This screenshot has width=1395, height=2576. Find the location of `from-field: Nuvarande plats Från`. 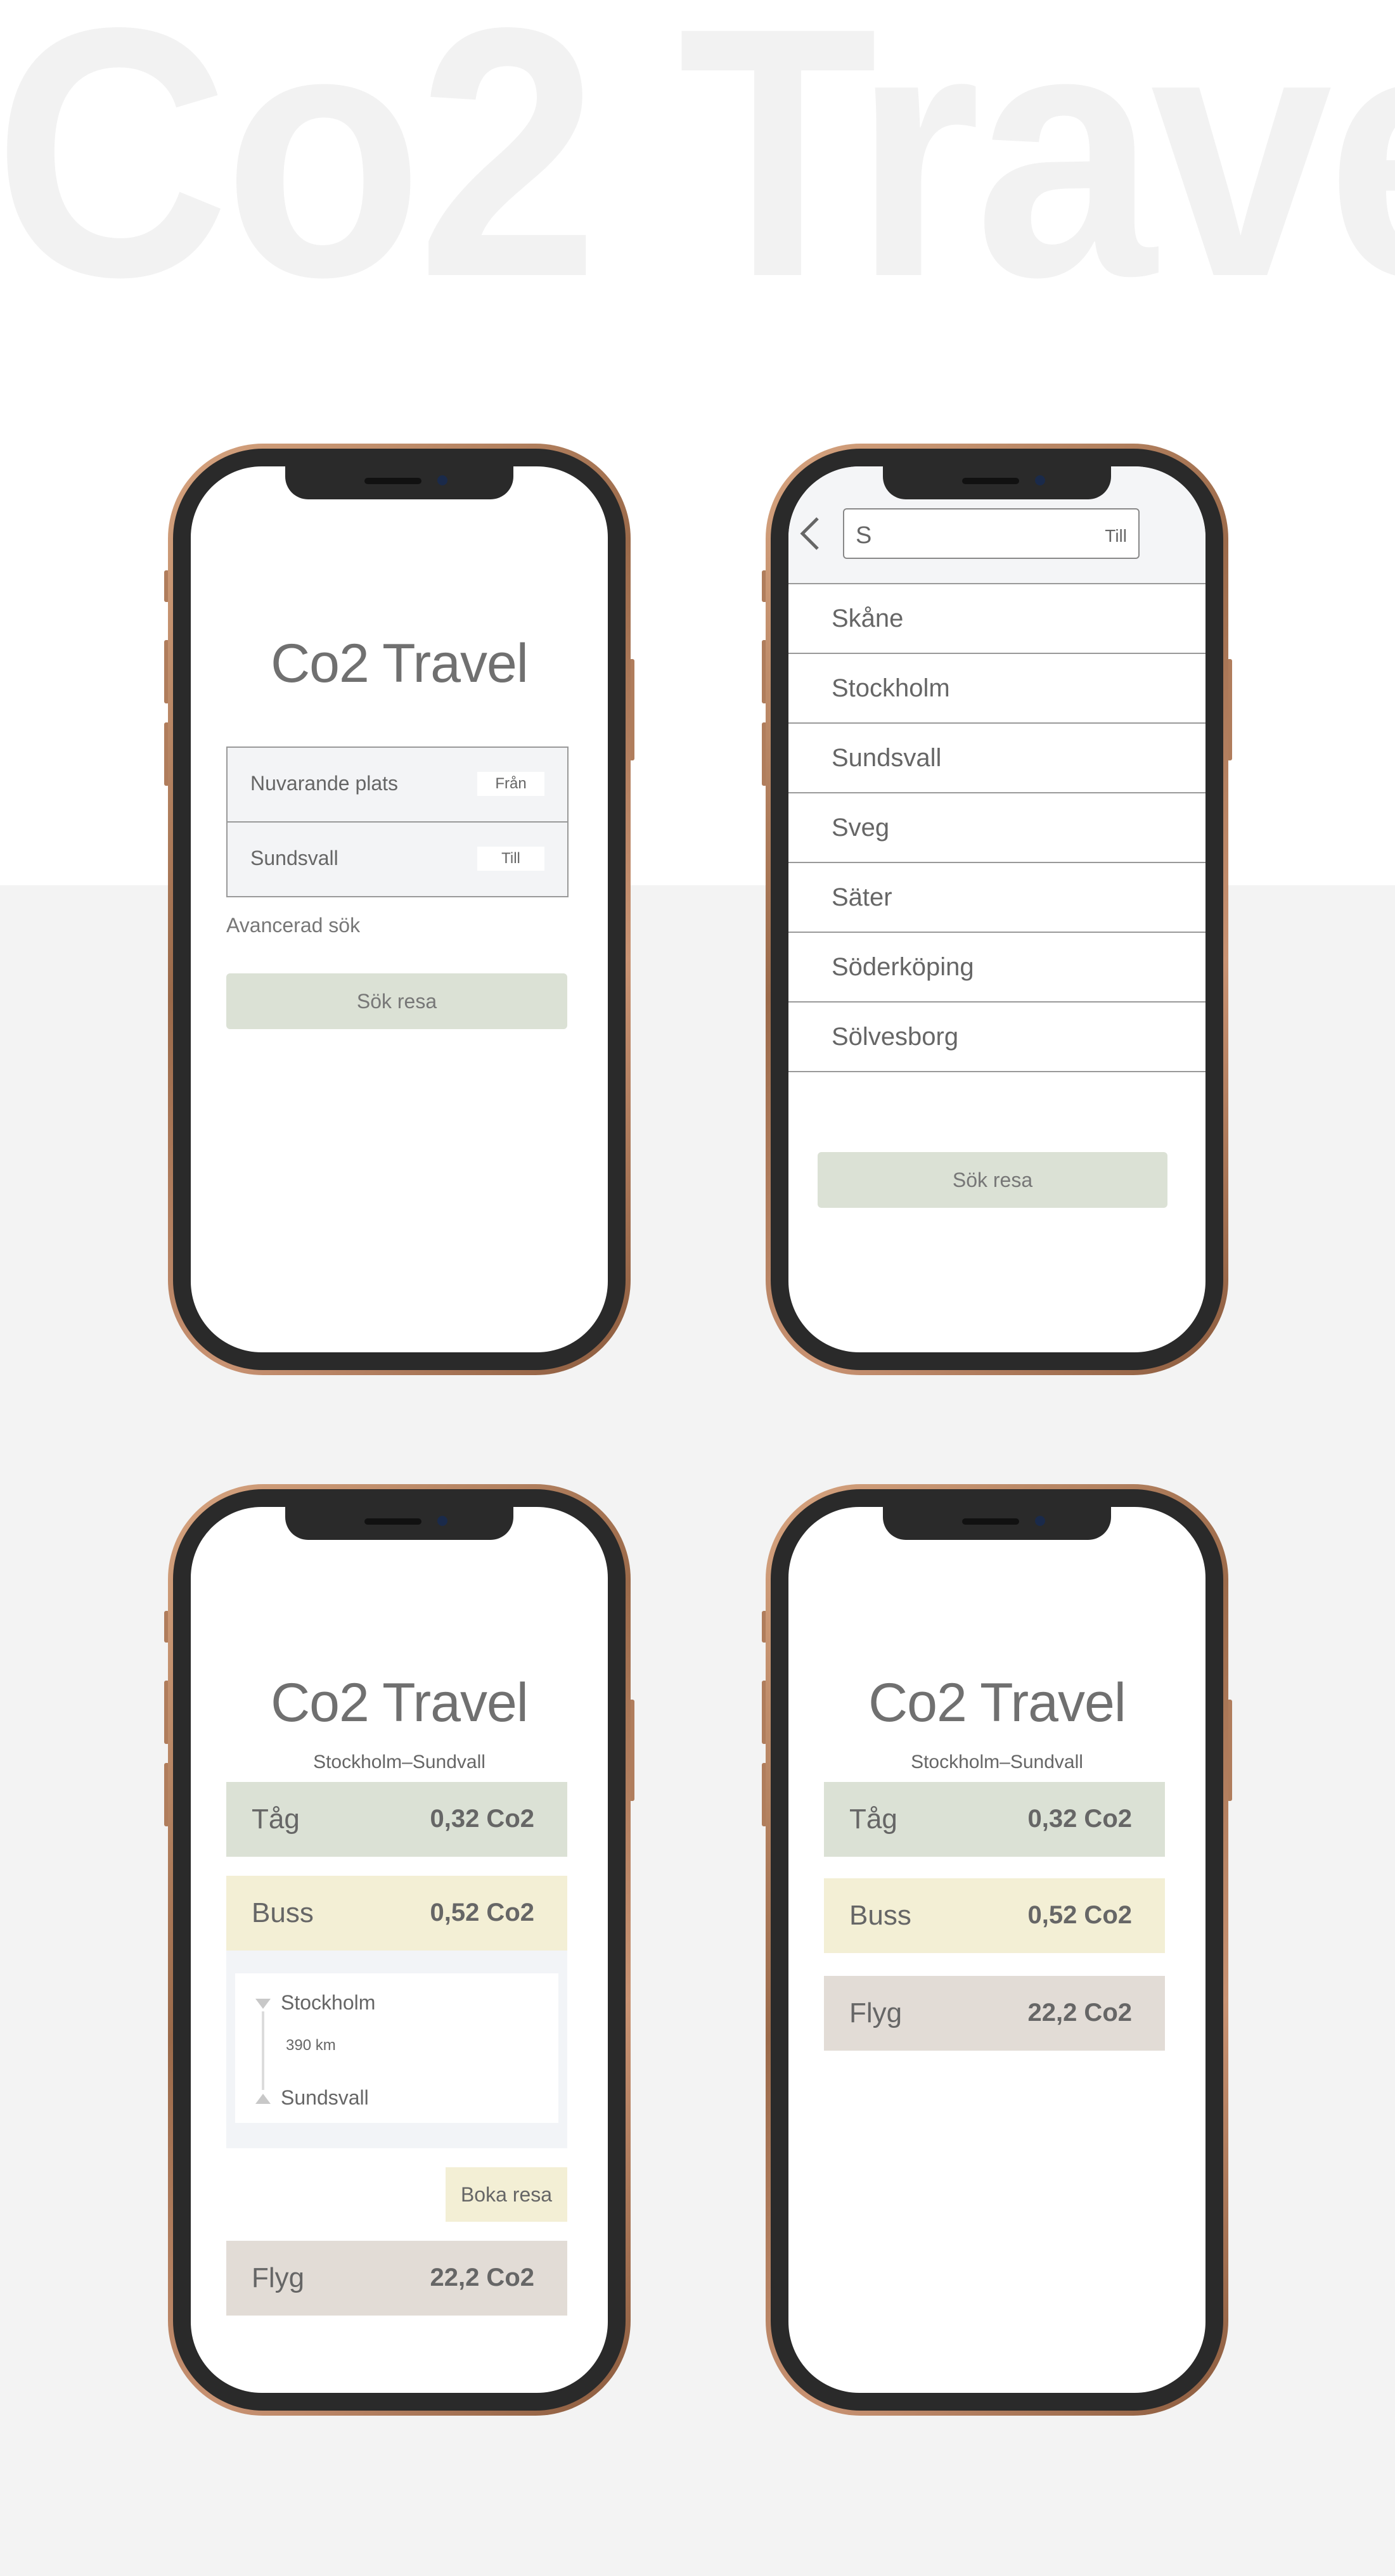

from-field: Nuvarande plats Från is located at coordinates (397, 784).